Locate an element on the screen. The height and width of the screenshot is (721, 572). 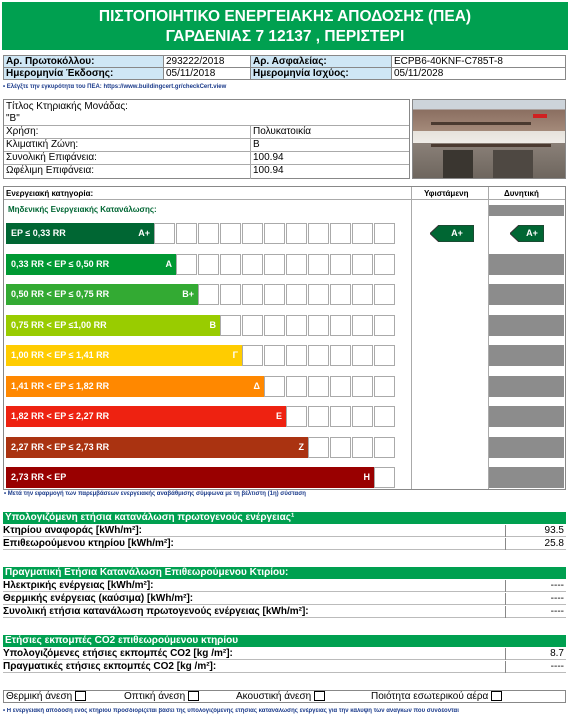
scale-bar-letter: Δ is located at coordinates (256, 386).